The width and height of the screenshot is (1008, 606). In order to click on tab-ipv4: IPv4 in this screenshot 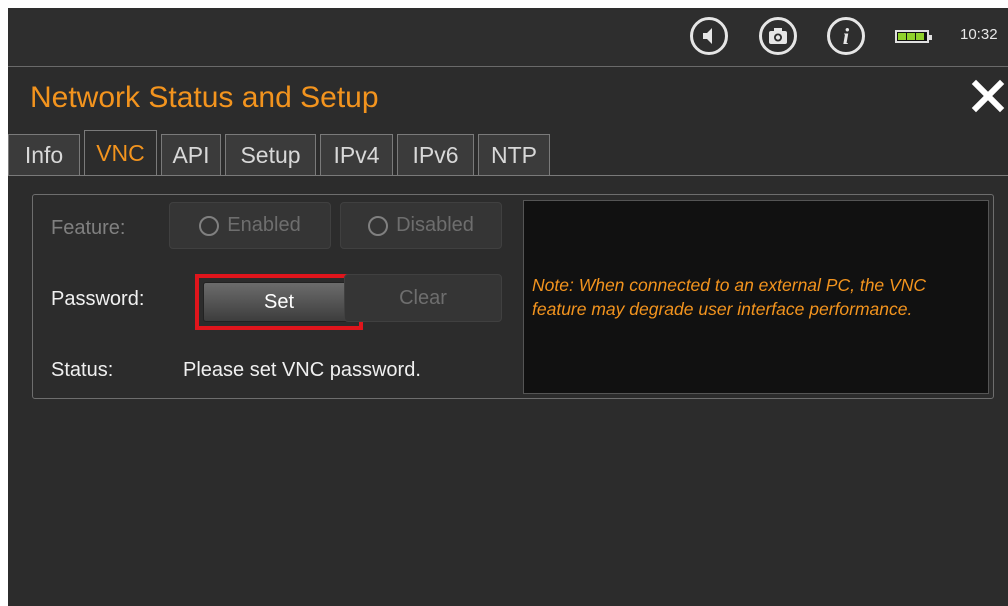, I will do `click(356, 155)`.